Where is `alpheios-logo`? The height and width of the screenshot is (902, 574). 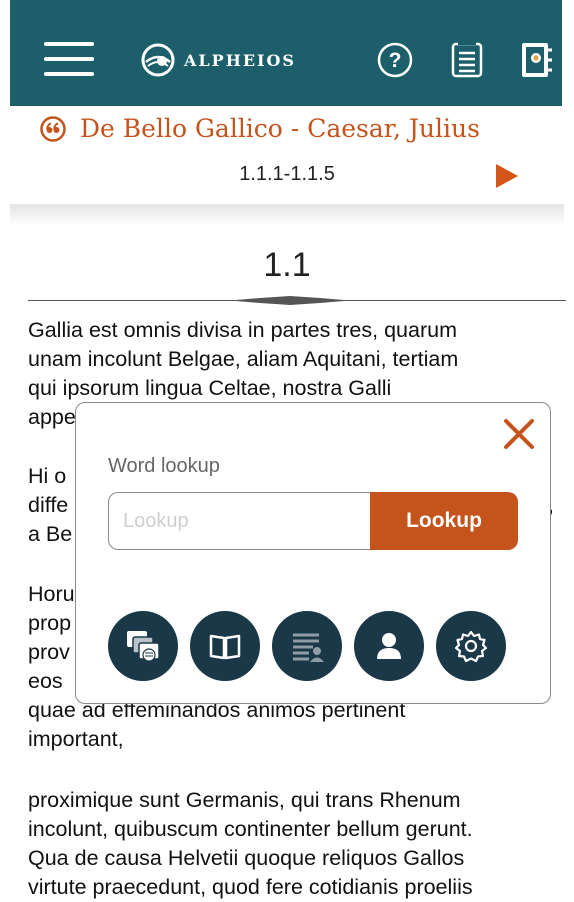 alpheios-logo is located at coordinates (158, 60).